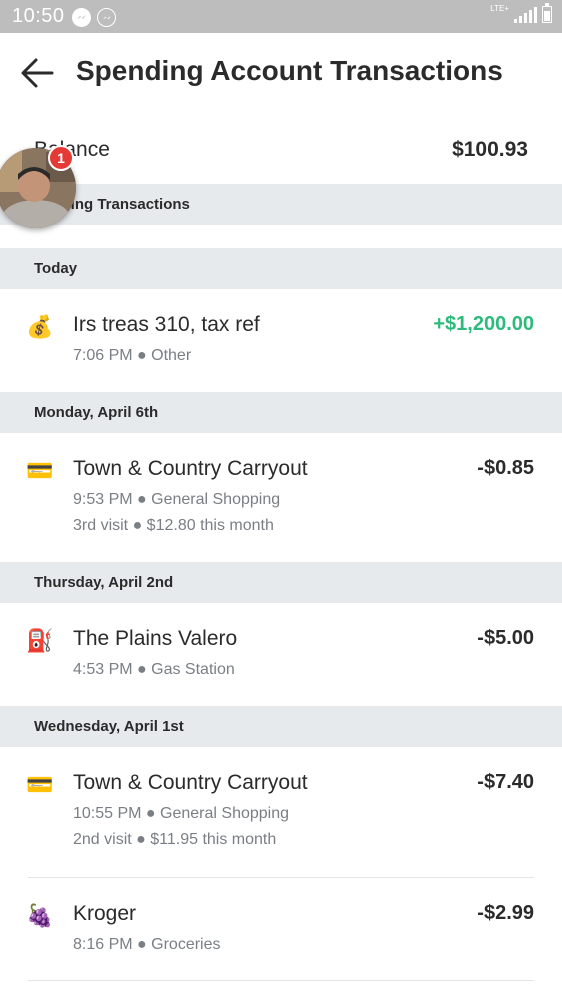 This screenshot has height=999, width=562. What do you see at coordinates (40, 326) in the screenshot?
I see `money-bag-icon: 💰` at bounding box center [40, 326].